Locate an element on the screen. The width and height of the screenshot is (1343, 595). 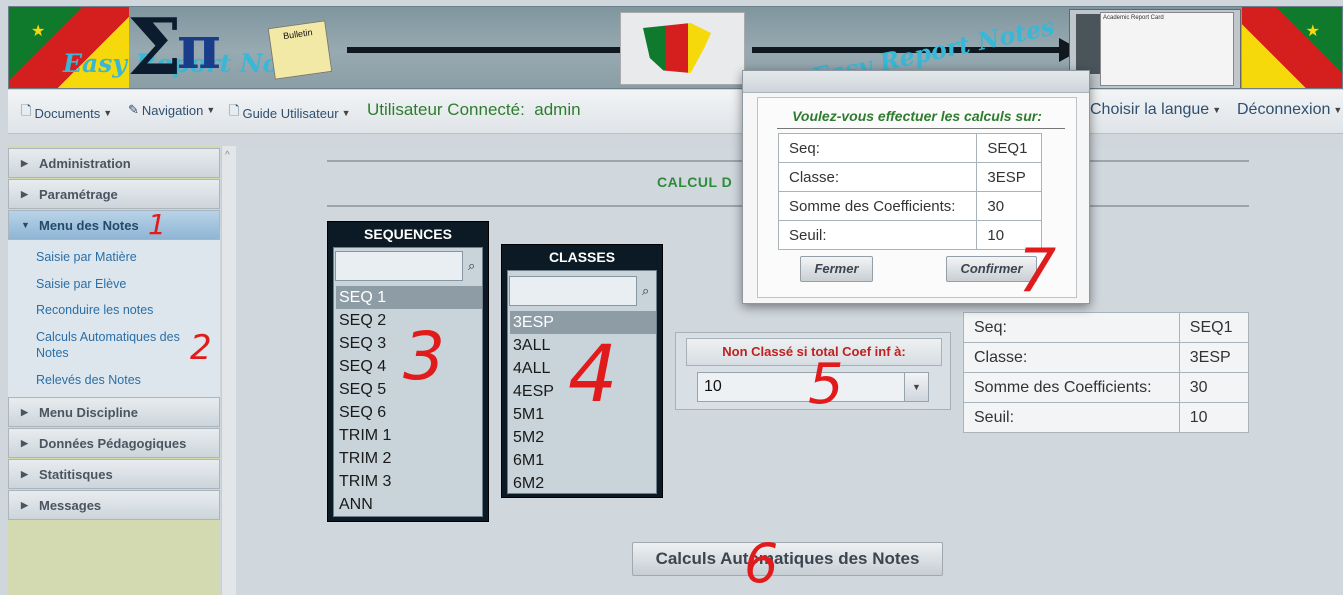
menu-navigation-label: Navigation is located at coordinates (172, 110).